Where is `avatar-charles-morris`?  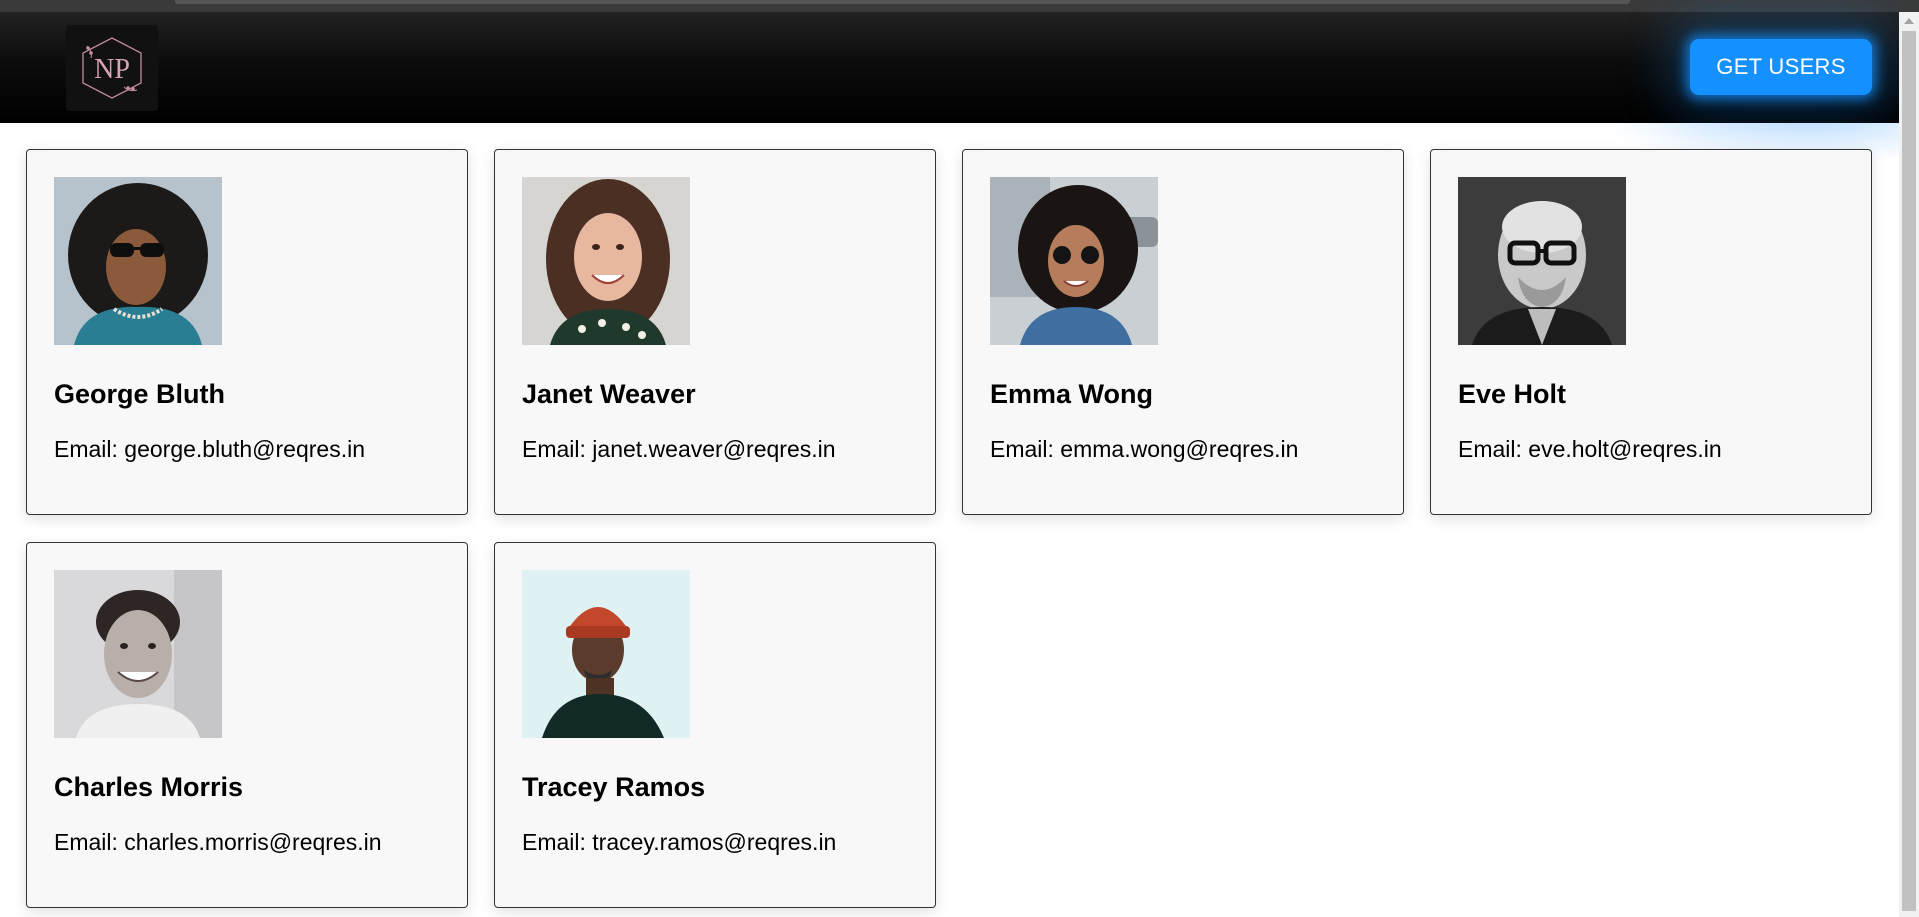
avatar-charles-morris is located at coordinates (138, 654).